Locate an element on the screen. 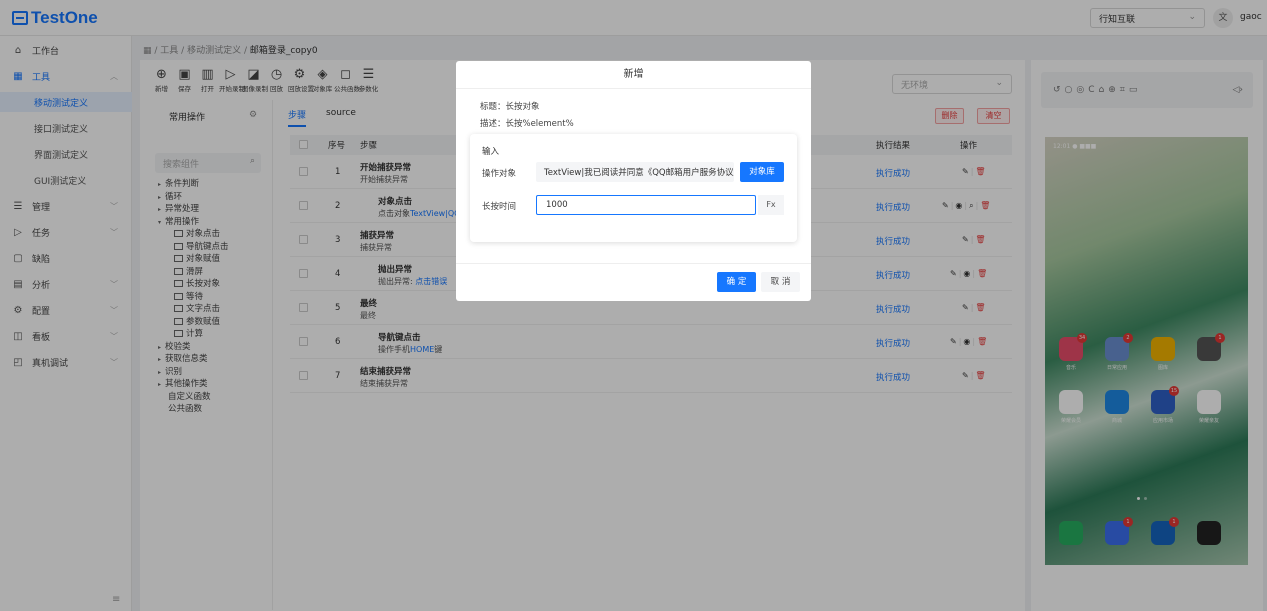  object-label: 操作对象 is located at coordinates (499, 174).